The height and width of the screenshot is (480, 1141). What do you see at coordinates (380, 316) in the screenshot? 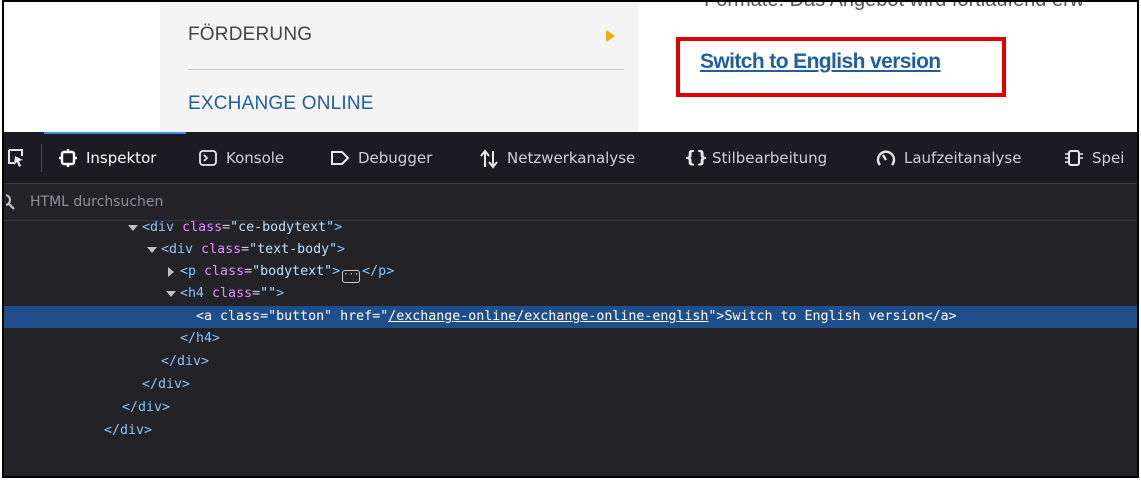
I see `attr-quote: ="` at bounding box center [380, 316].